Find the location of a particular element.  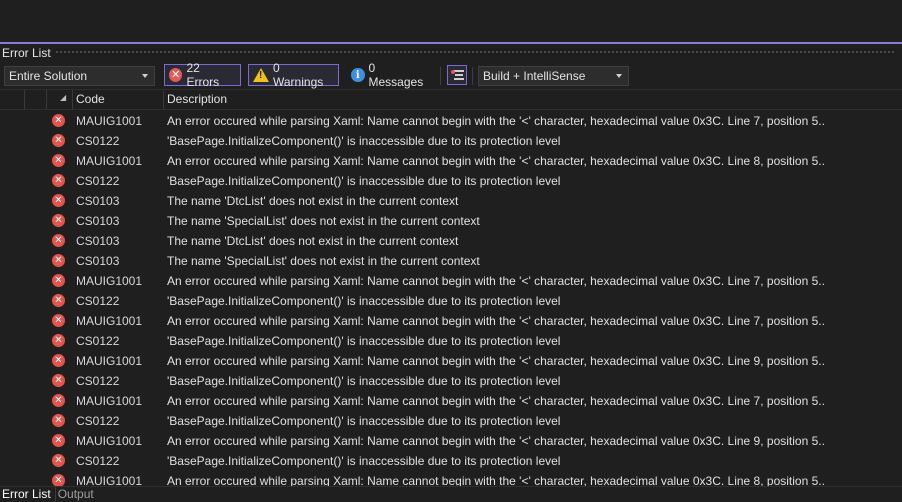

filter-icon is located at coordinates (457, 75).